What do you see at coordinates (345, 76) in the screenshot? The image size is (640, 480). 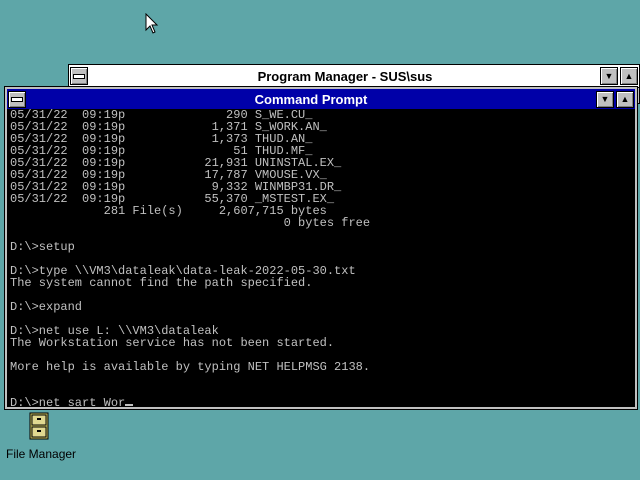 I see `program-manager-title: Program Manager - SUS\sus` at bounding box center [345, 76].